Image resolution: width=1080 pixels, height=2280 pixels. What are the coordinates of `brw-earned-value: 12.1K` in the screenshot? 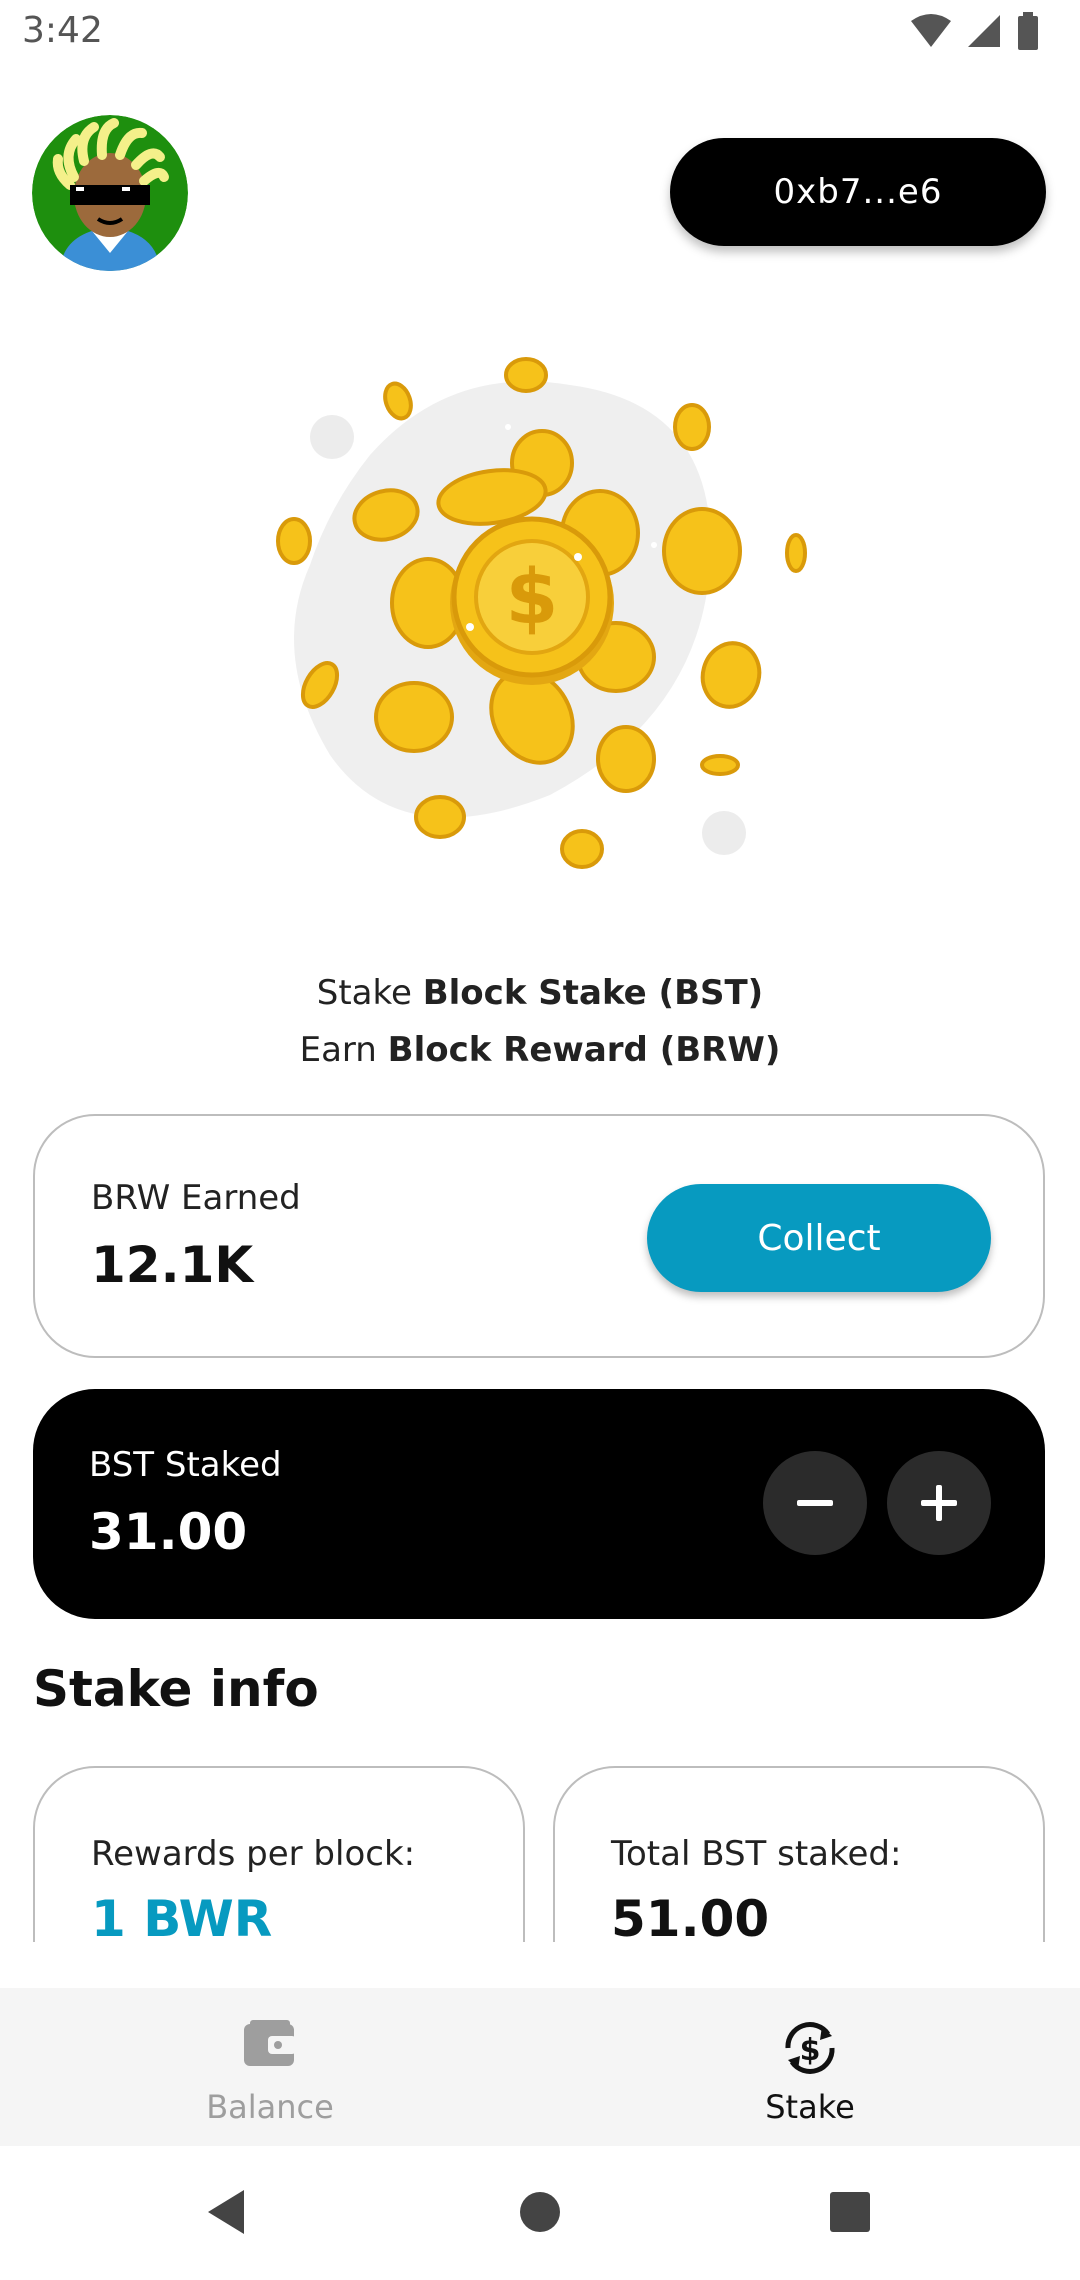 It's located at (172, 1265).